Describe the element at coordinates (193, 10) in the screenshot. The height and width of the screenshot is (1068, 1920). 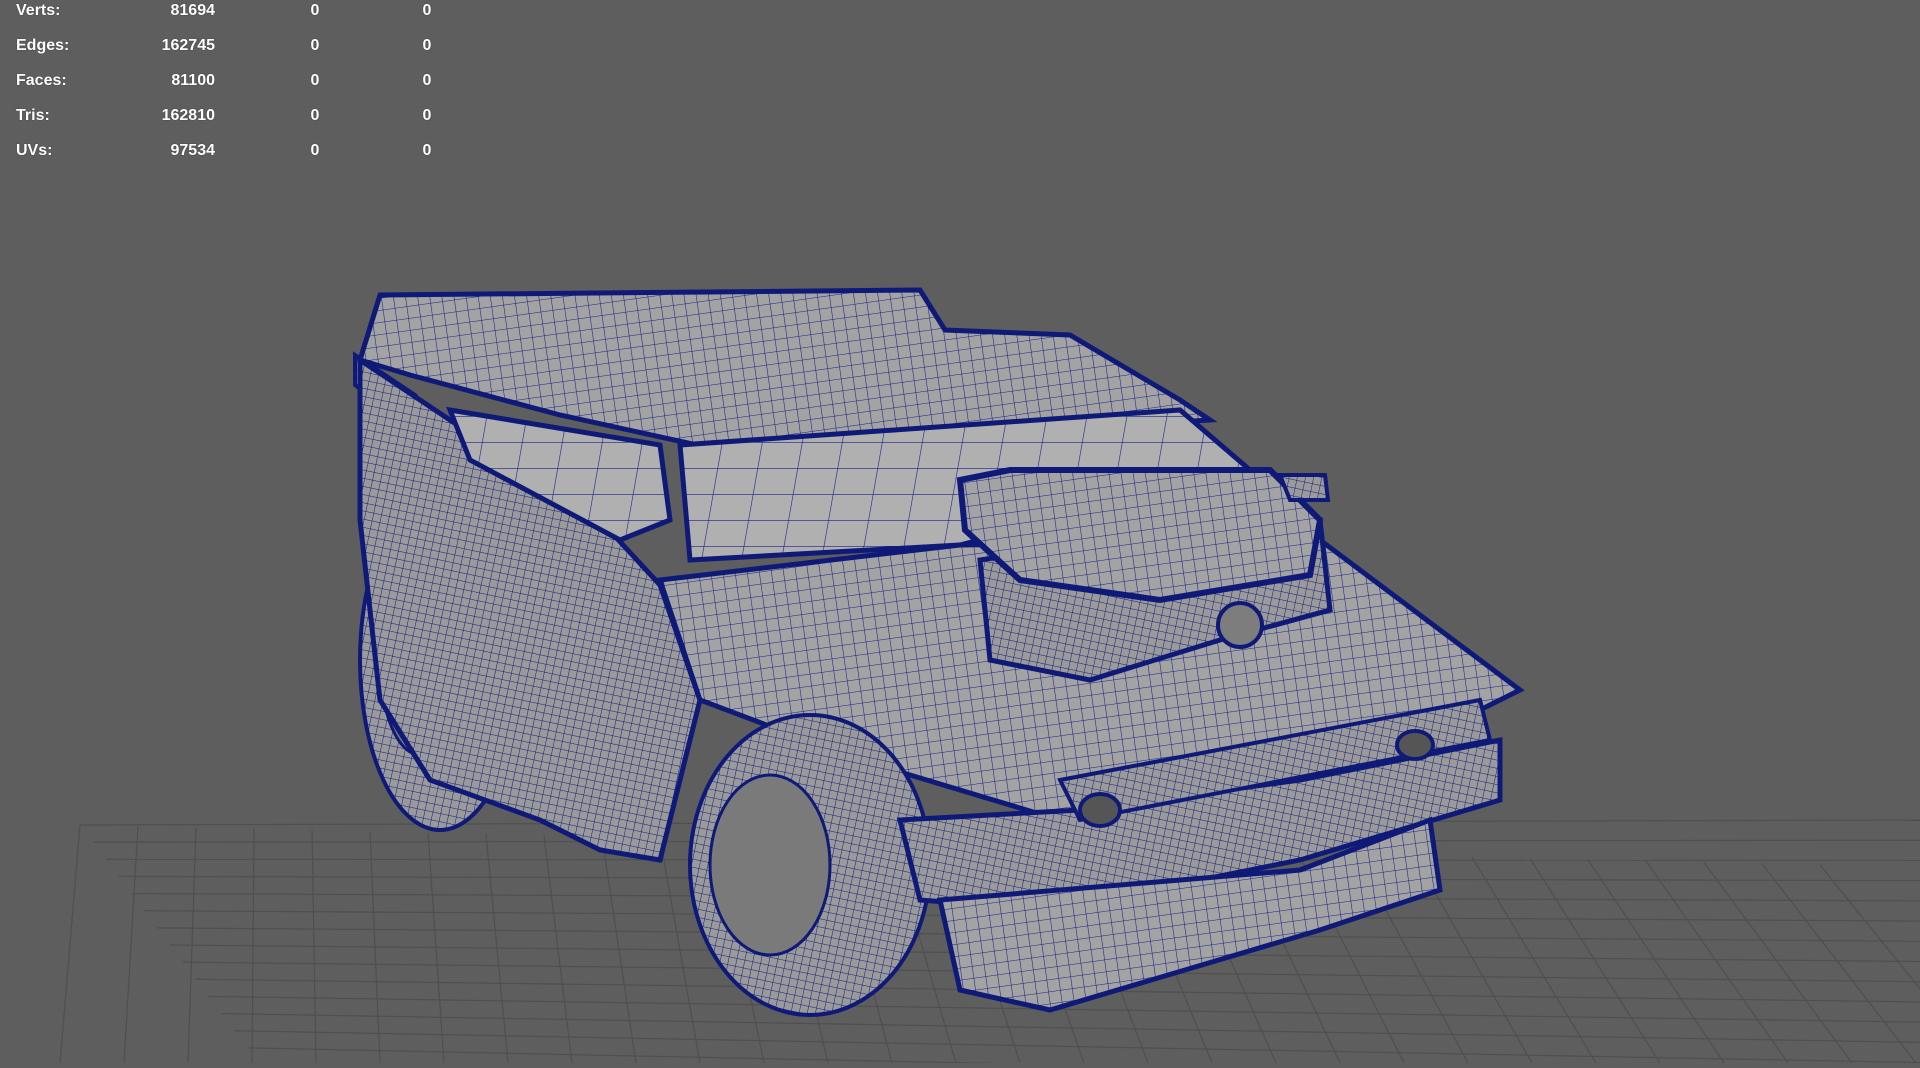
I see `hud-total: 81694` at that location.